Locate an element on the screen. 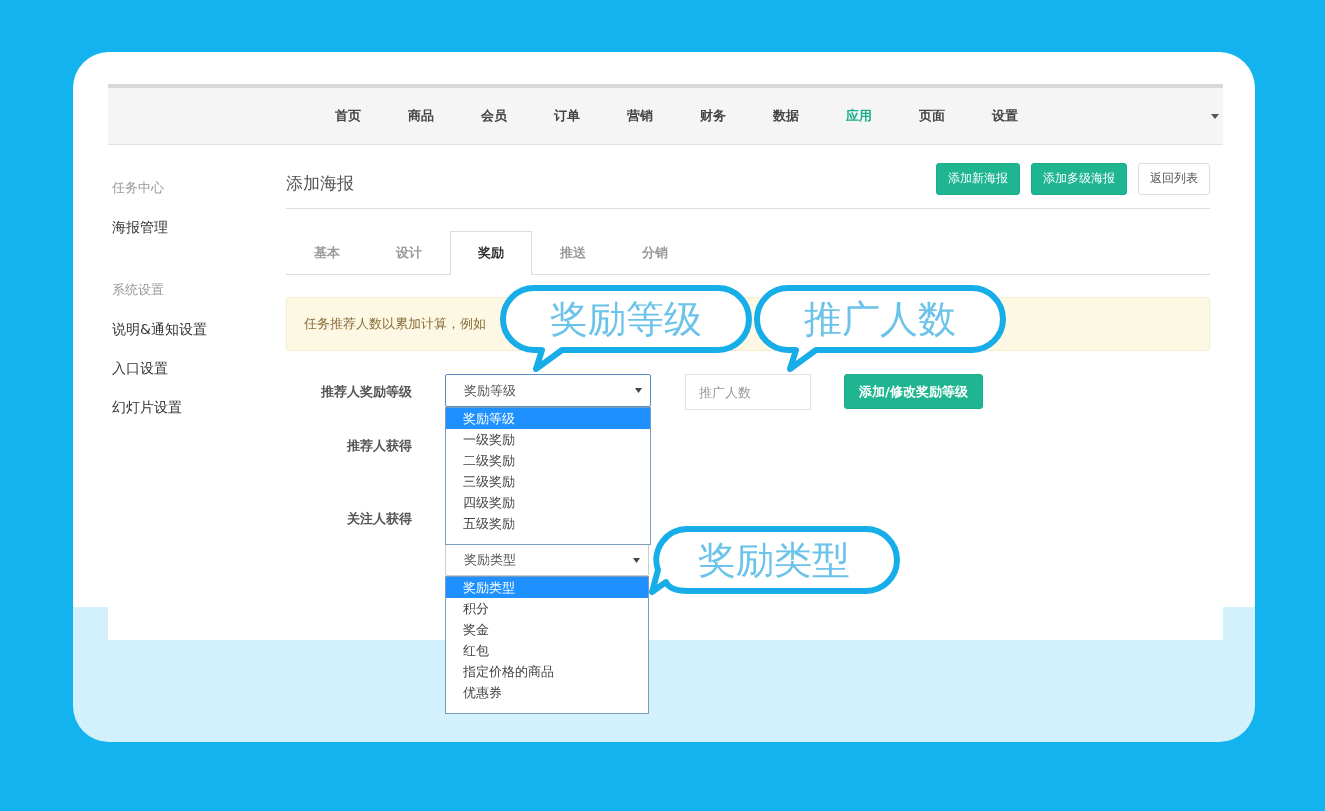 The height and width of the screenshot is (811, 1325). nav-item: 首页 is located at coordinates (347, 116).